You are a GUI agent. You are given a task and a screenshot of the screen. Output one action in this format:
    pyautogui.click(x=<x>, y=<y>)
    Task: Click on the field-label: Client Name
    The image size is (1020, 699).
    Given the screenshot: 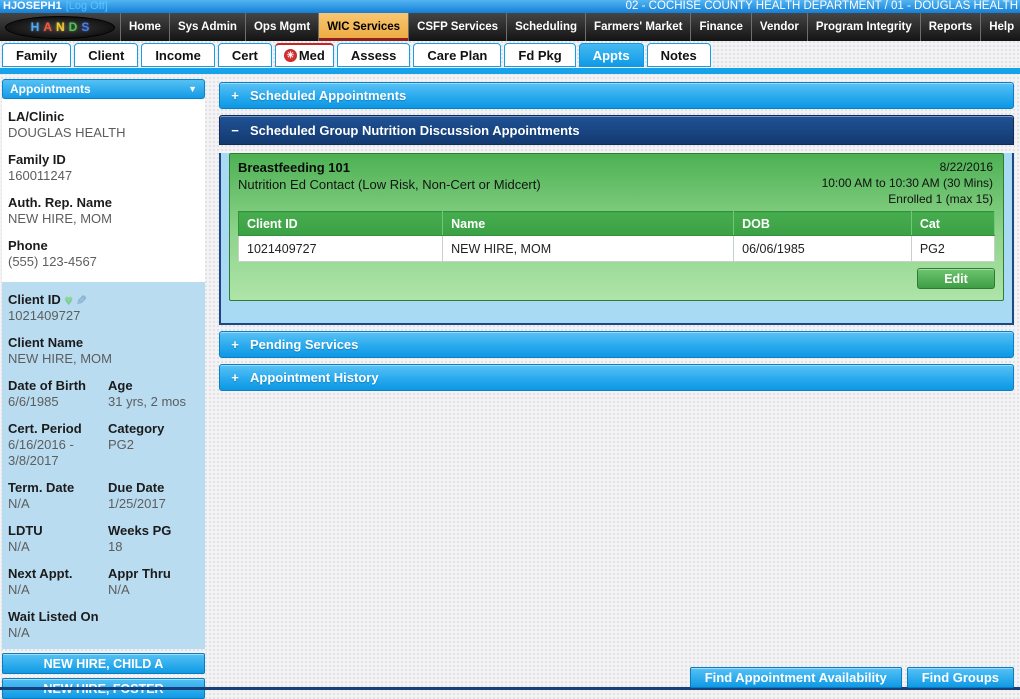 What is the action you would take?
    pyautogui.click(x=46, y=342)
    